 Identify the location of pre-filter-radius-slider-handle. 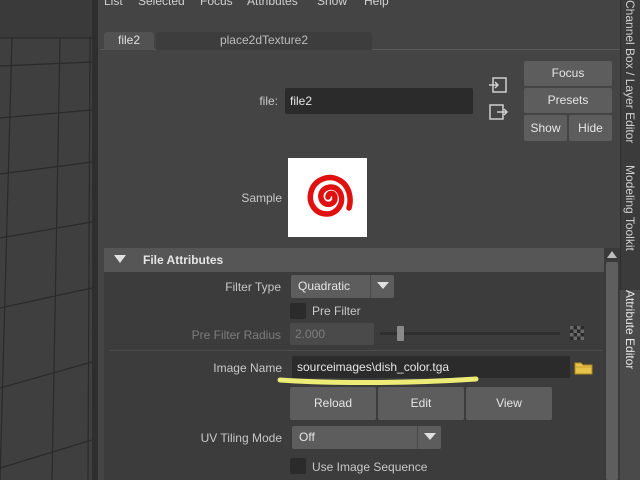
(400, 333).